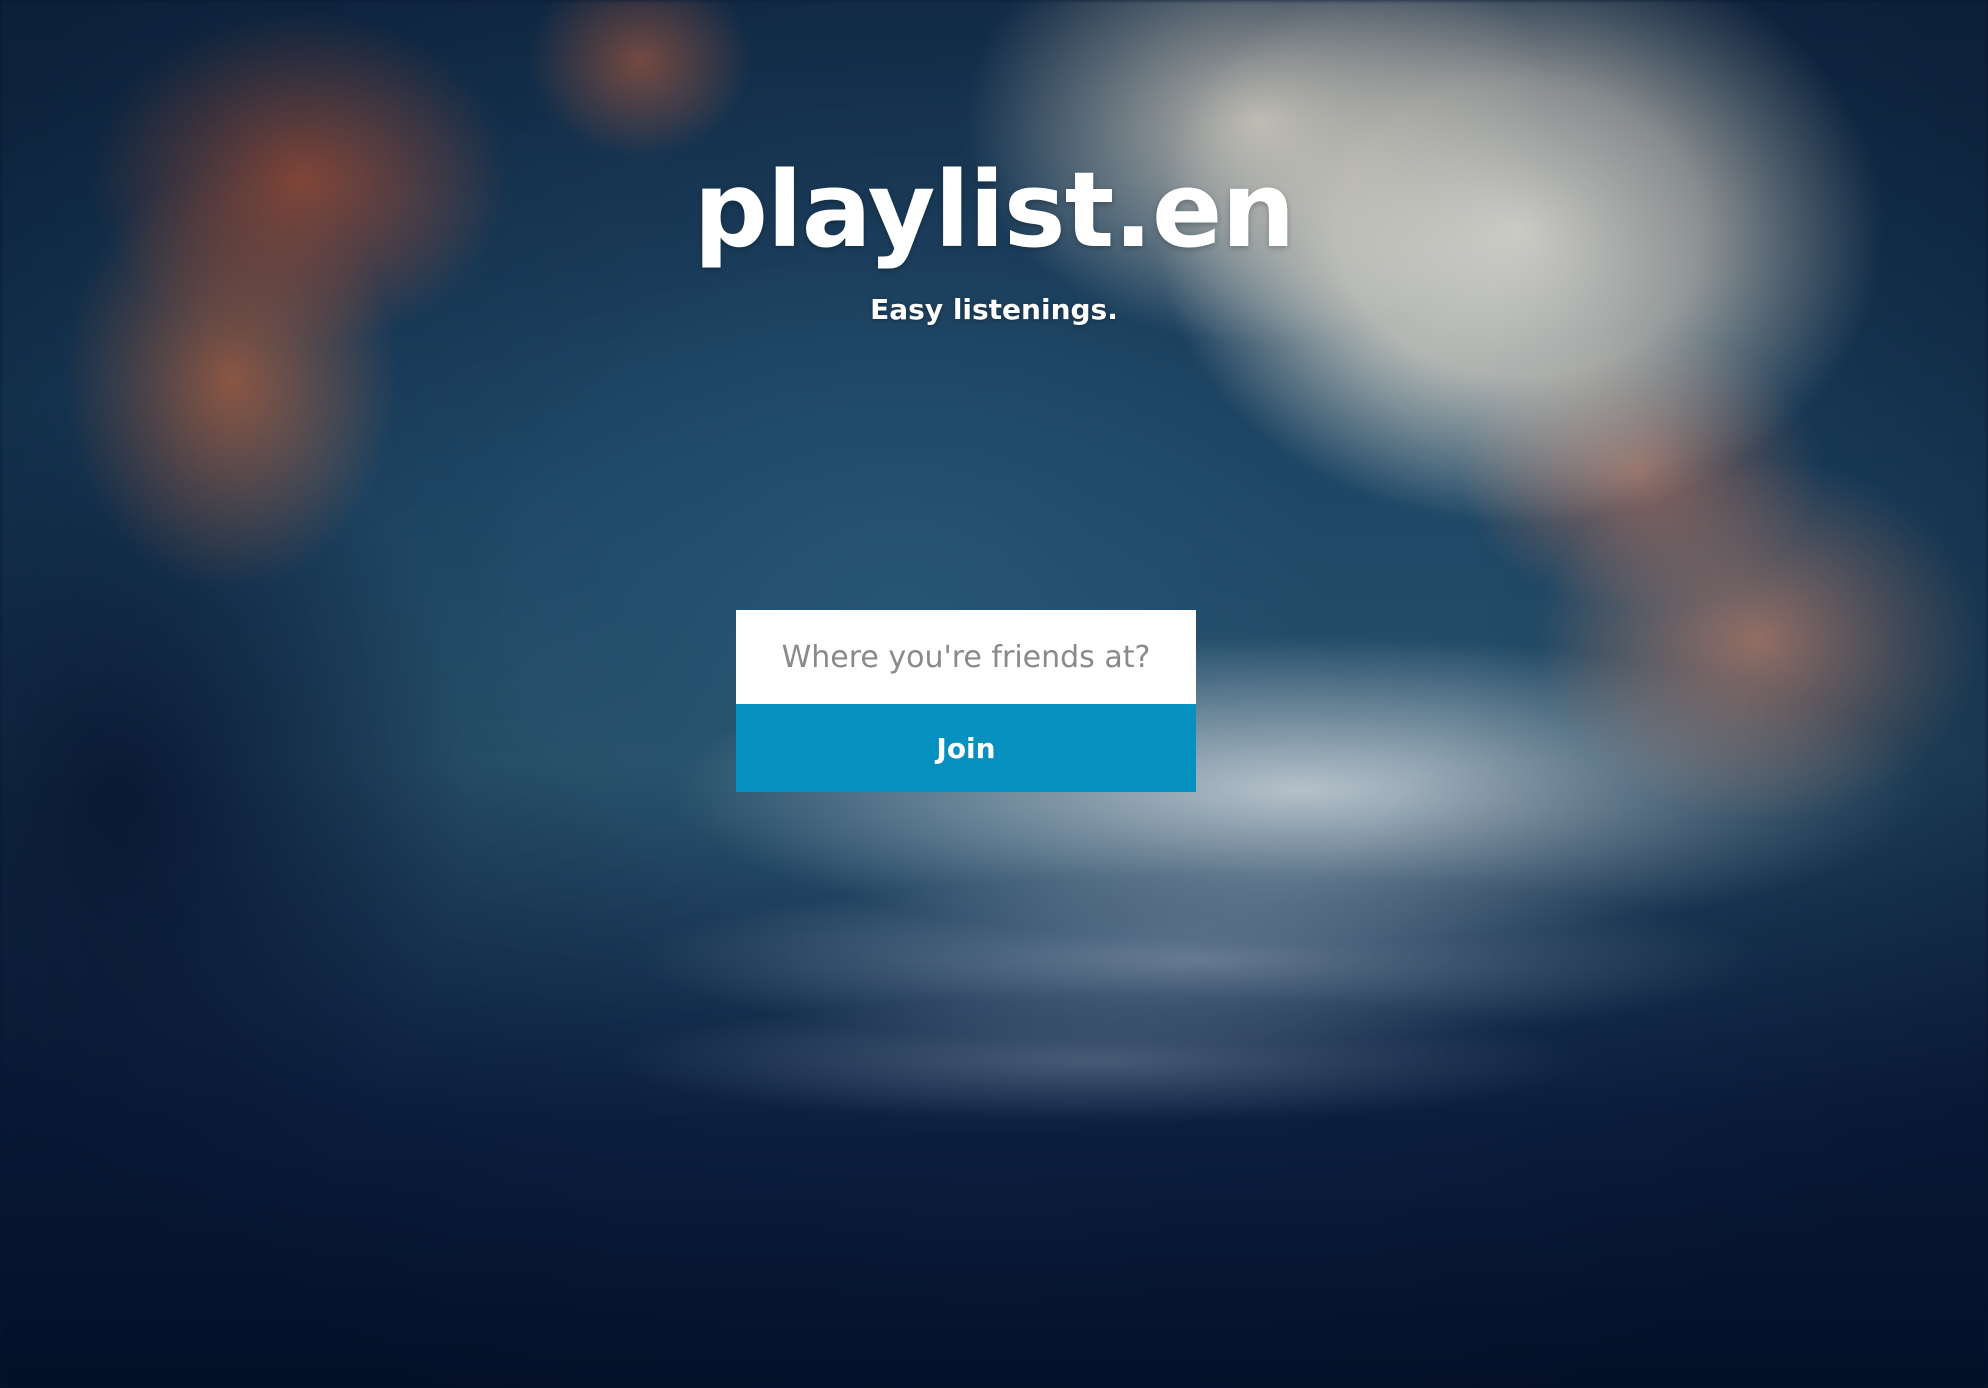 Image resolution: width=1988 pixels, height=1388 pixels. I want to click on room-name-input, so click(966, 657).